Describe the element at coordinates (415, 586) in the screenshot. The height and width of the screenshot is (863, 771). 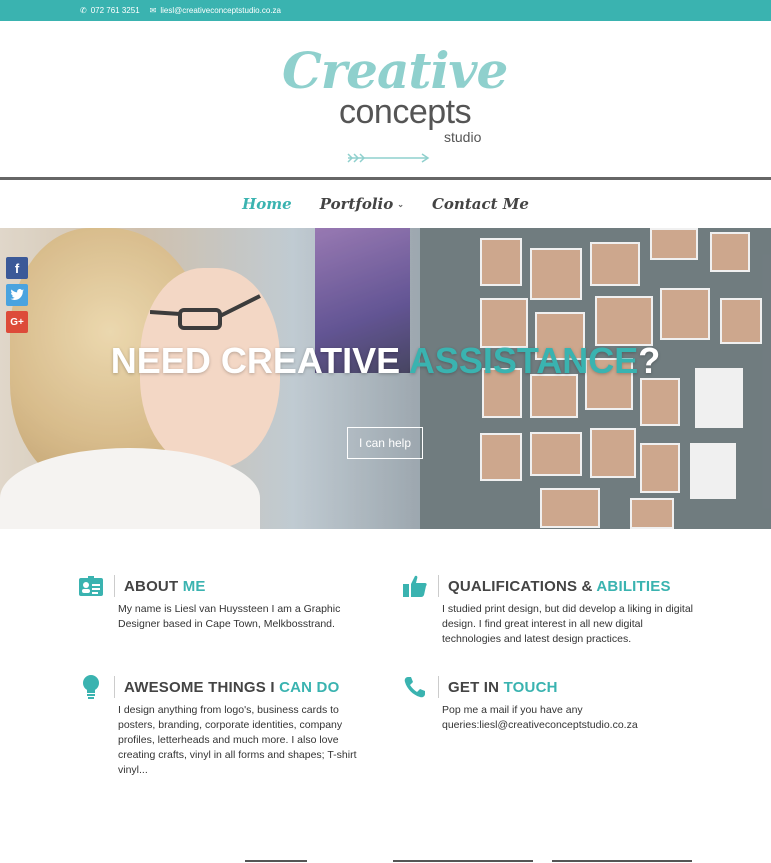
I see `thumbs-up-icon` at that location.